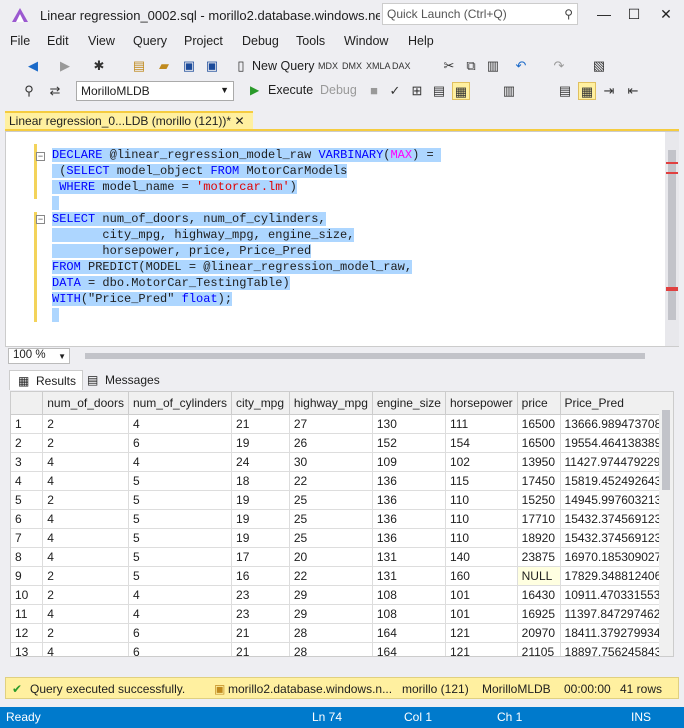 Image resolution: width=684 pixels, height=728 pixels. What do you see at coordinates (366, 41) in the screenshot?
I see `menu-window: Window` at bounding box center [366, 41].